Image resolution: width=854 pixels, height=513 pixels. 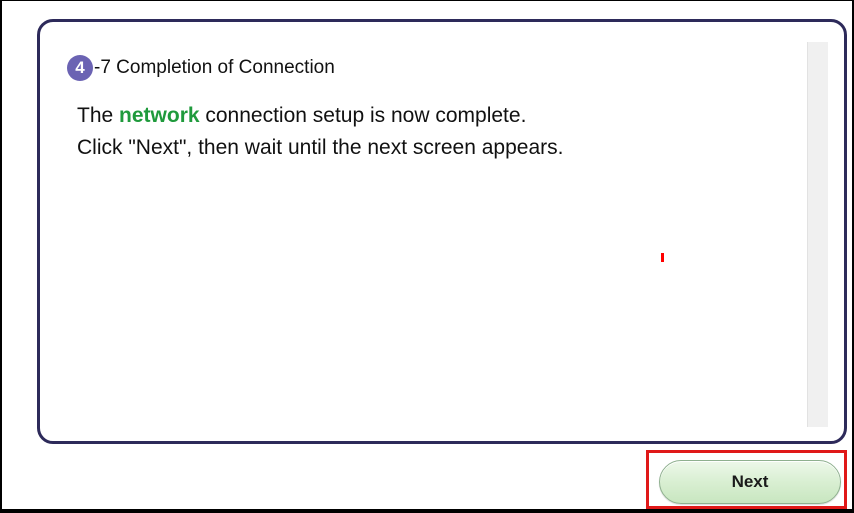 I want to click on scrollbar-track, so click(x=817, y=234).